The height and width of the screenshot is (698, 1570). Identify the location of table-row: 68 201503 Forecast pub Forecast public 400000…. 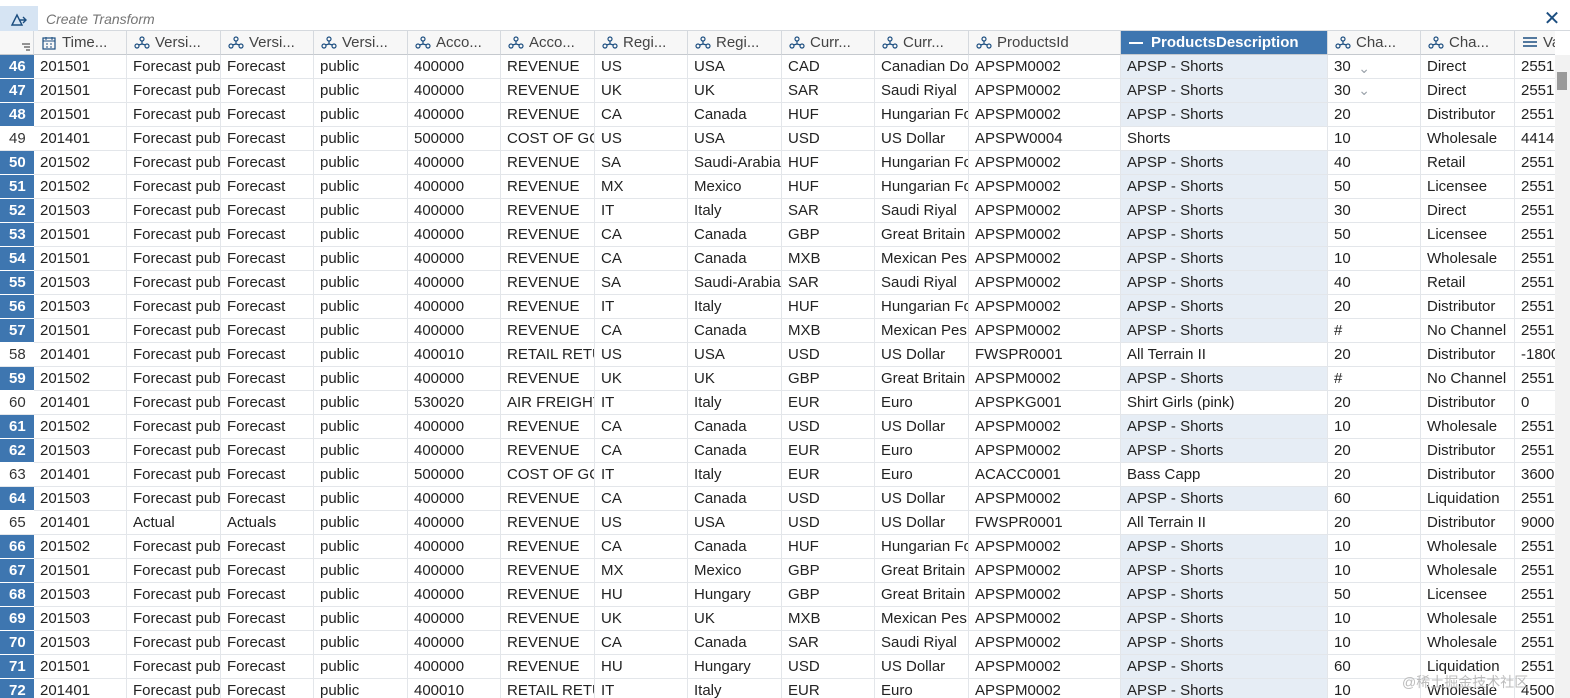
(777, 595).